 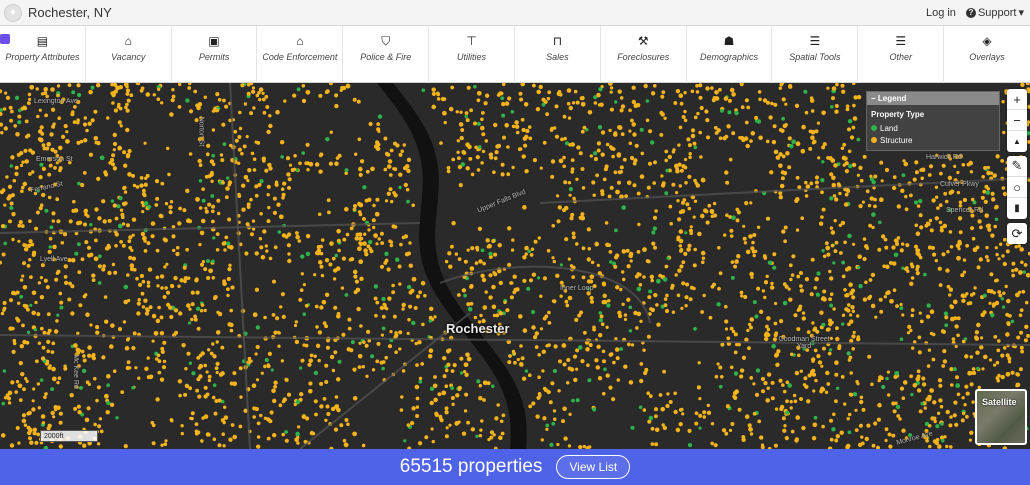 What do you see at coordinates (643, 57) in the screenshot?
I see `nav-item-label: Foreclosures` at bounding box center [643, 57].